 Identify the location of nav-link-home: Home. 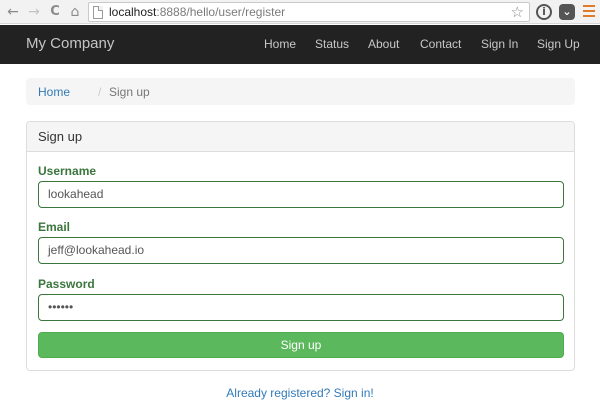
(280, 44).